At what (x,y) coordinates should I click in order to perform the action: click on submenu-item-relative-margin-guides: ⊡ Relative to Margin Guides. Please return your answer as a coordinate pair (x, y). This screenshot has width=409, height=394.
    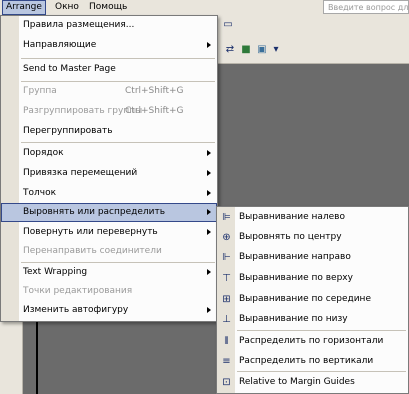
    Looking at the image, I should click on (312, 382).